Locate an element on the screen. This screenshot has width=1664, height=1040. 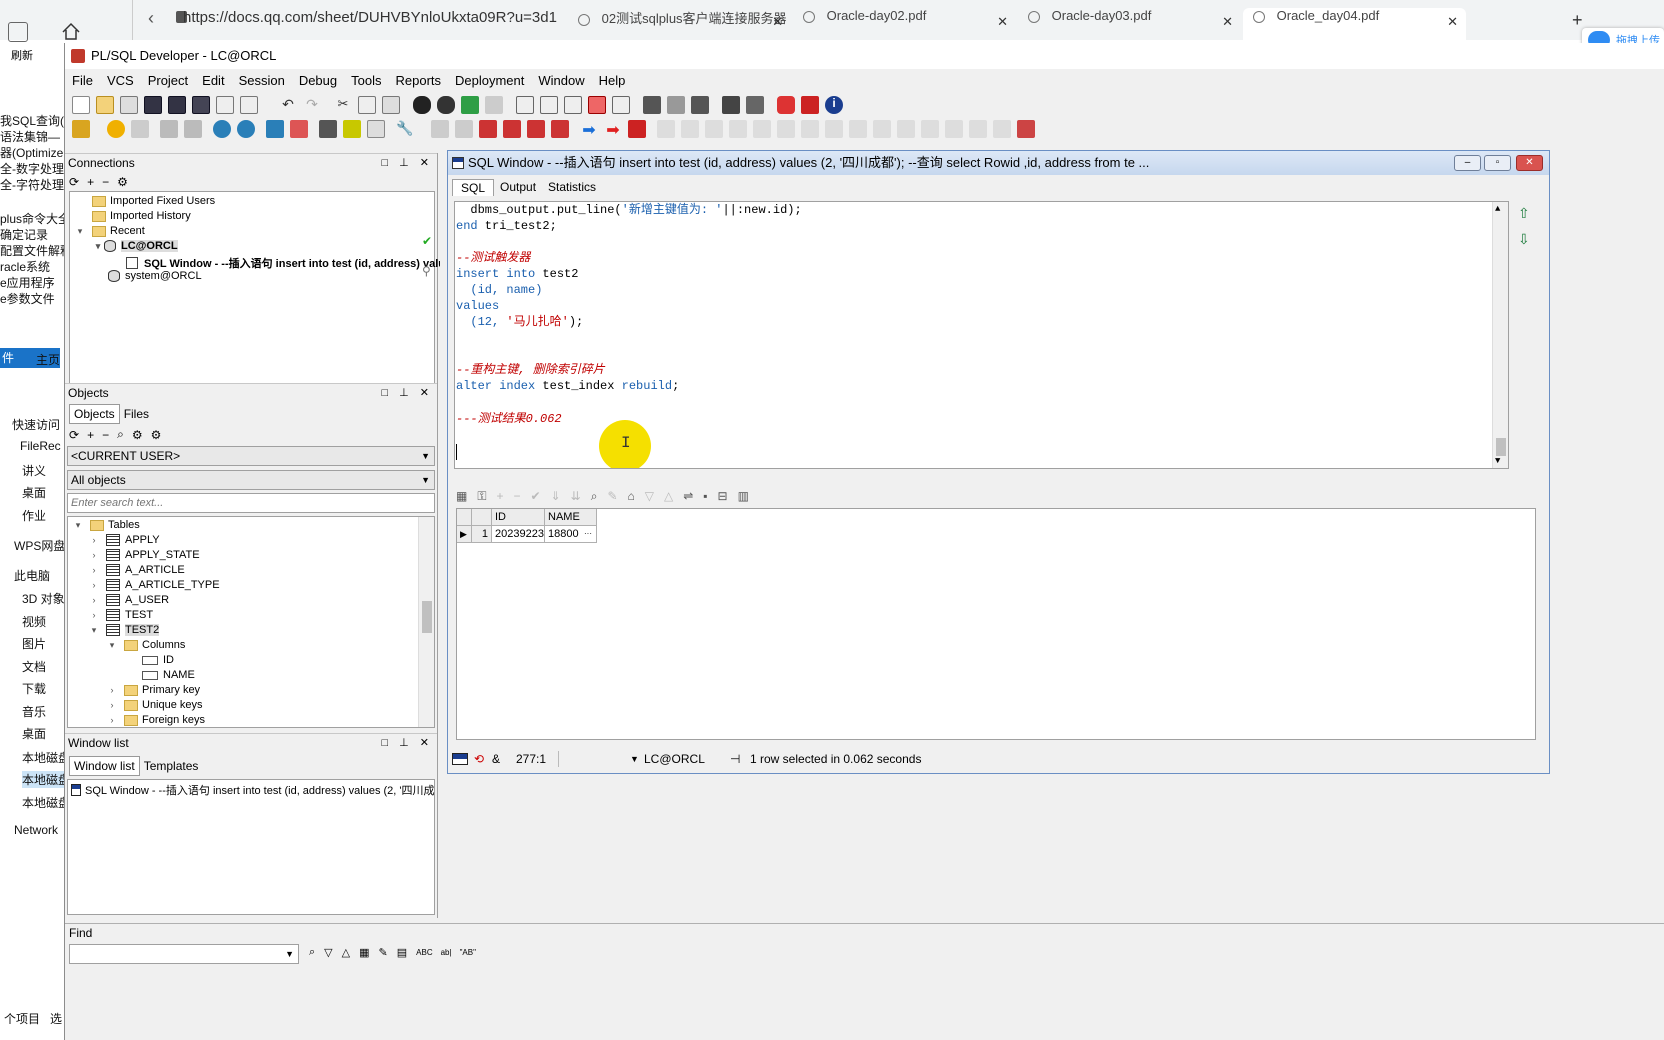
network-item: Network is located at coordinates (36, 830).